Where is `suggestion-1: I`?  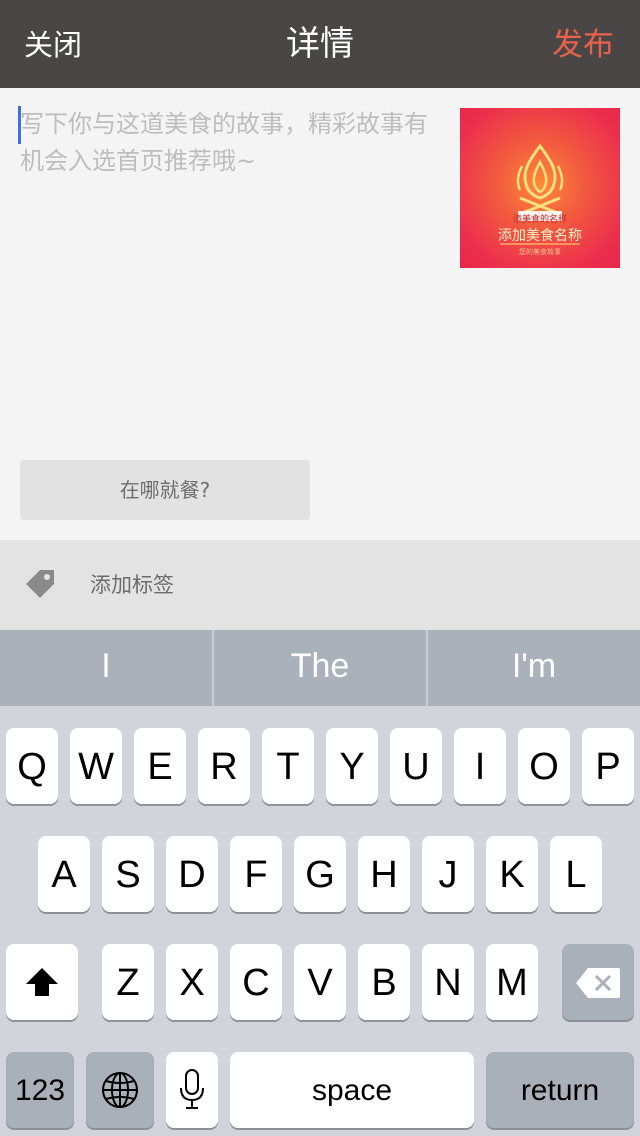 suggestion-1: I is located at coordinates (106, 668).